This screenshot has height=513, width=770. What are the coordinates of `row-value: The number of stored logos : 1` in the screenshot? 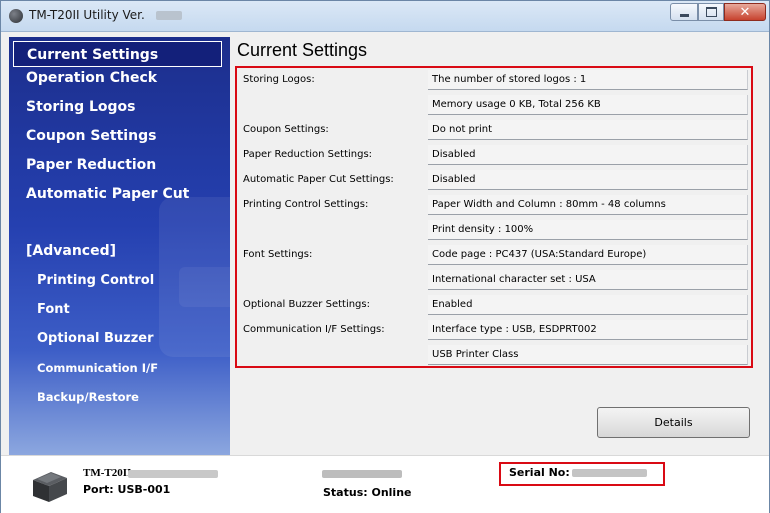 It's located at (588, 80).